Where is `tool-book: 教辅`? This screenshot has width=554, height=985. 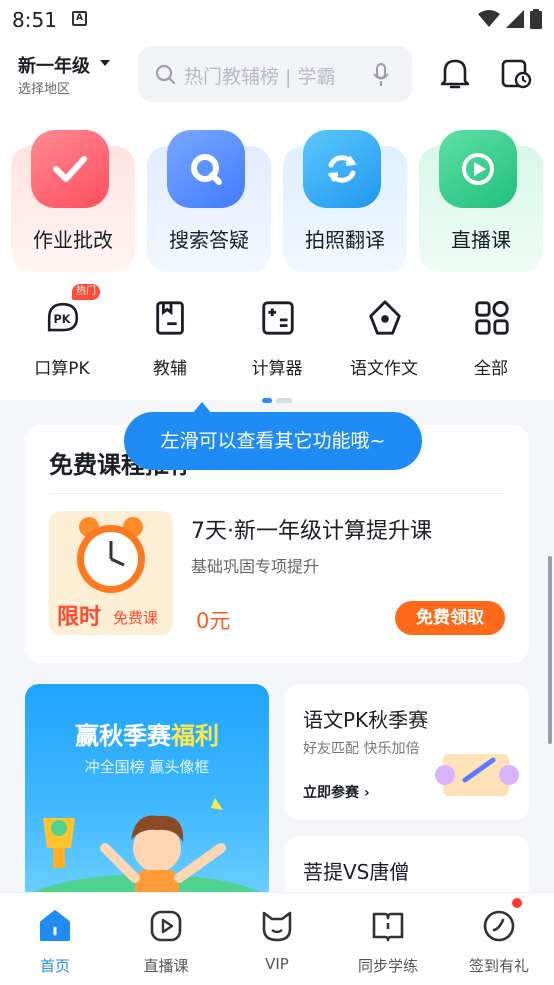
tool-book: 教辅 is located at coordinates (170, 338).